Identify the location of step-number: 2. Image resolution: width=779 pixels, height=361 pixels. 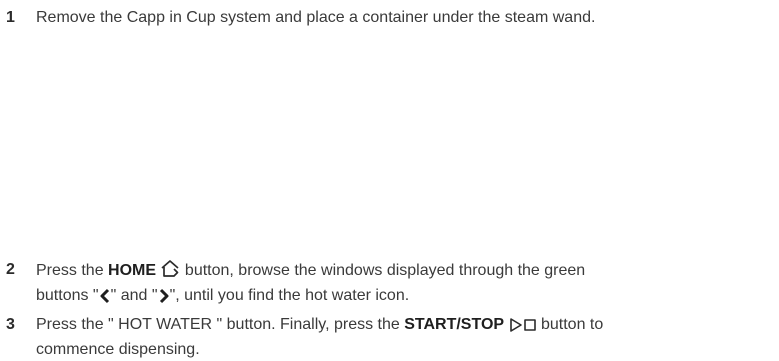
(10, 269).